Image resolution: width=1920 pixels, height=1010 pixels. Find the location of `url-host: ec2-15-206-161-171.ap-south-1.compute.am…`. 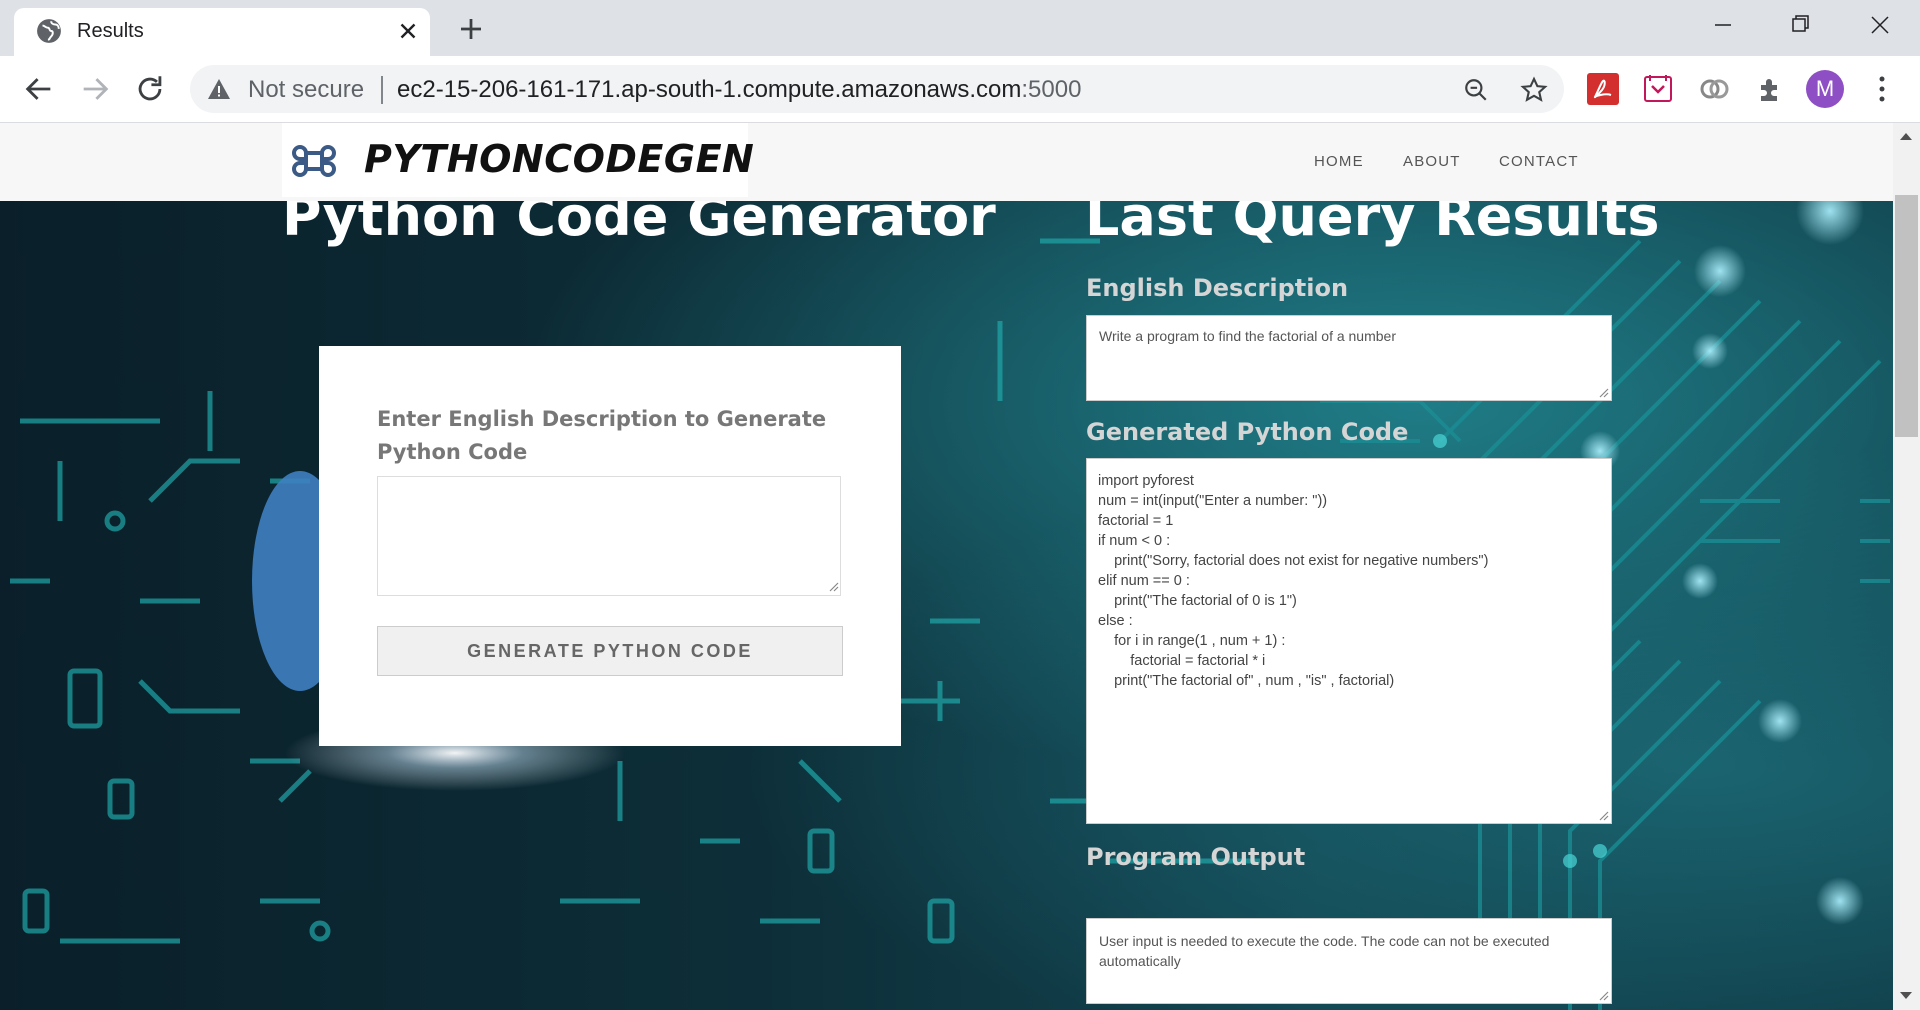

url-host: ec2-15-206-161-171.ap-south-1.compute.am… is located at coordinates (709, 89).